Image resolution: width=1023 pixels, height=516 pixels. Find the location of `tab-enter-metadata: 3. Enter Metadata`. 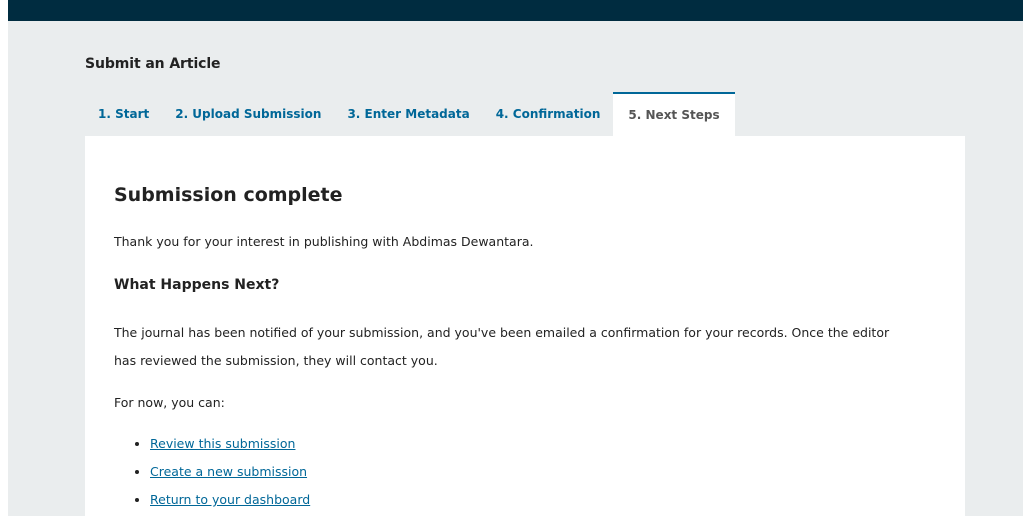

tab-enter-metadata: 3. Enter Metadata is located at coordinates (408, 114).